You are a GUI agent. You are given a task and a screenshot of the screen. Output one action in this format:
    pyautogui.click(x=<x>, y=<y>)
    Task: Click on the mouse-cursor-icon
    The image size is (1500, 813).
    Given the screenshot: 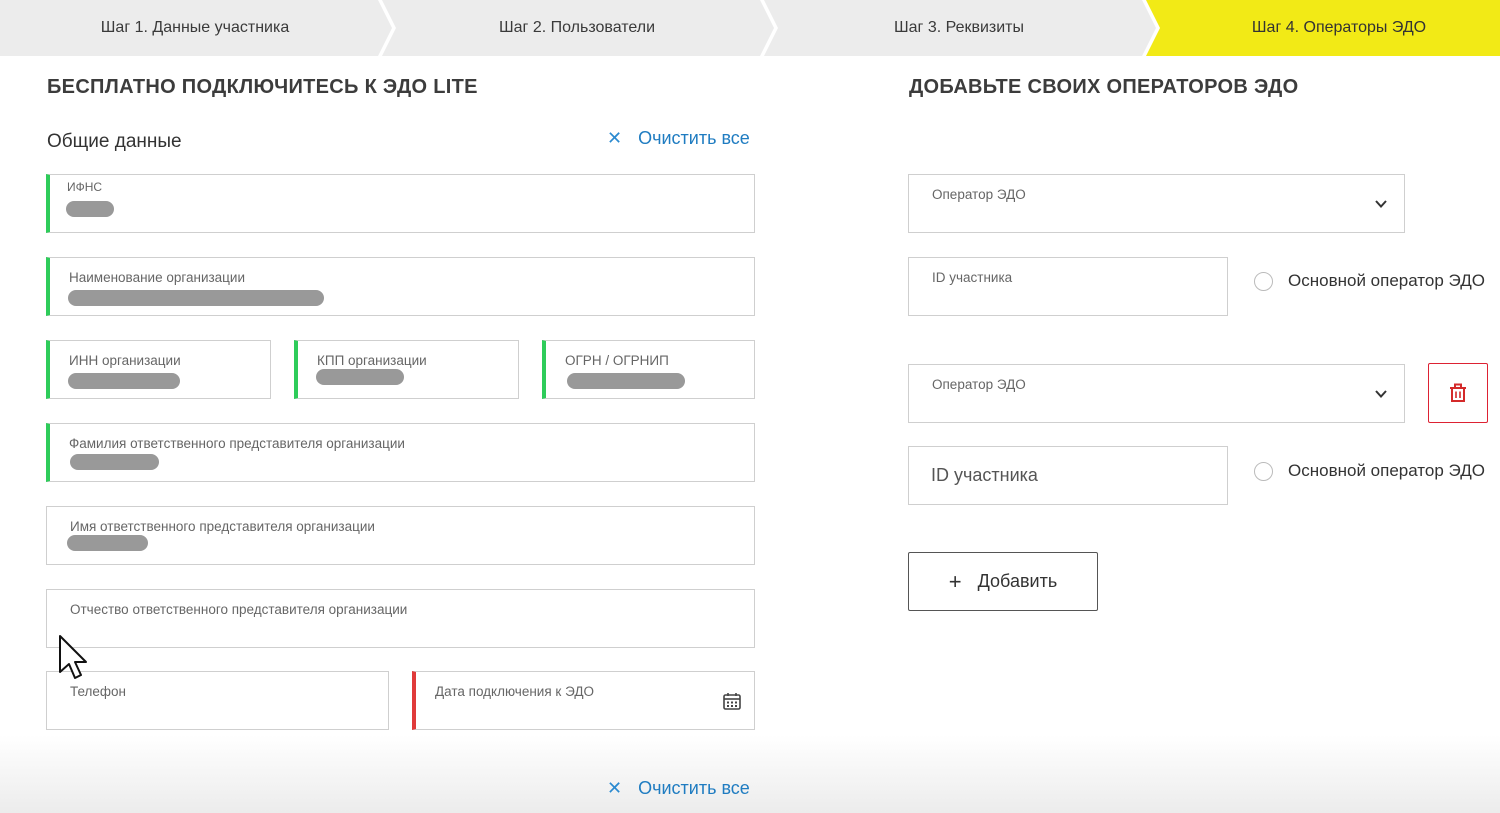 What is the action you would take?
    pyautogui.click(x=73, y=657)
    